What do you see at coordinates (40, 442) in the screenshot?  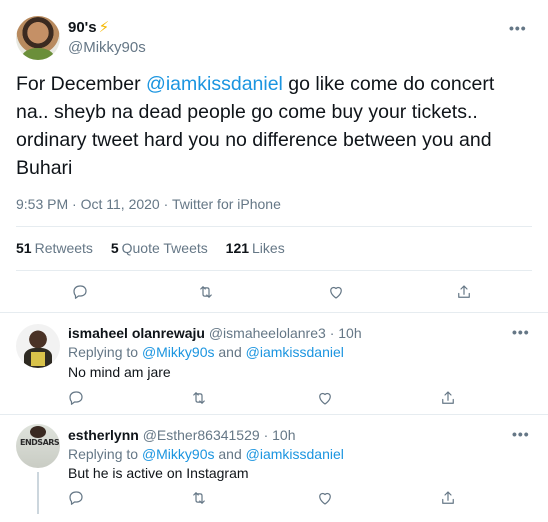 I see `avatar-graphic: ENDSARS` at bounding box center [40, 442].